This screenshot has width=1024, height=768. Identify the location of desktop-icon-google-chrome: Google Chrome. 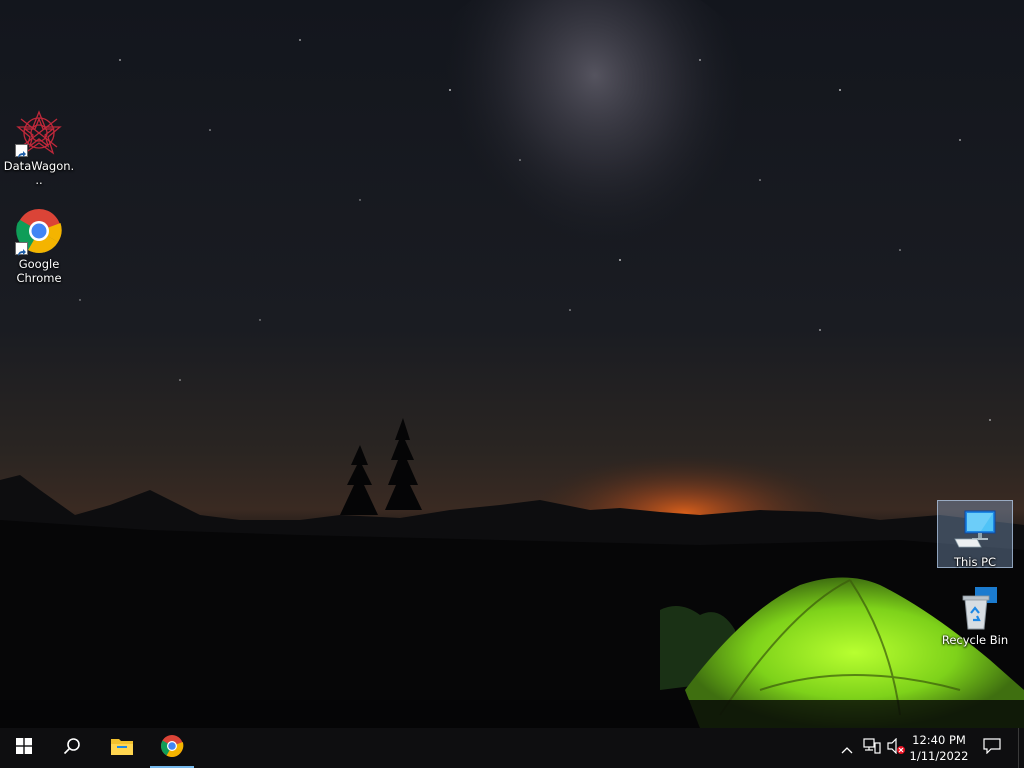
(39, 244).